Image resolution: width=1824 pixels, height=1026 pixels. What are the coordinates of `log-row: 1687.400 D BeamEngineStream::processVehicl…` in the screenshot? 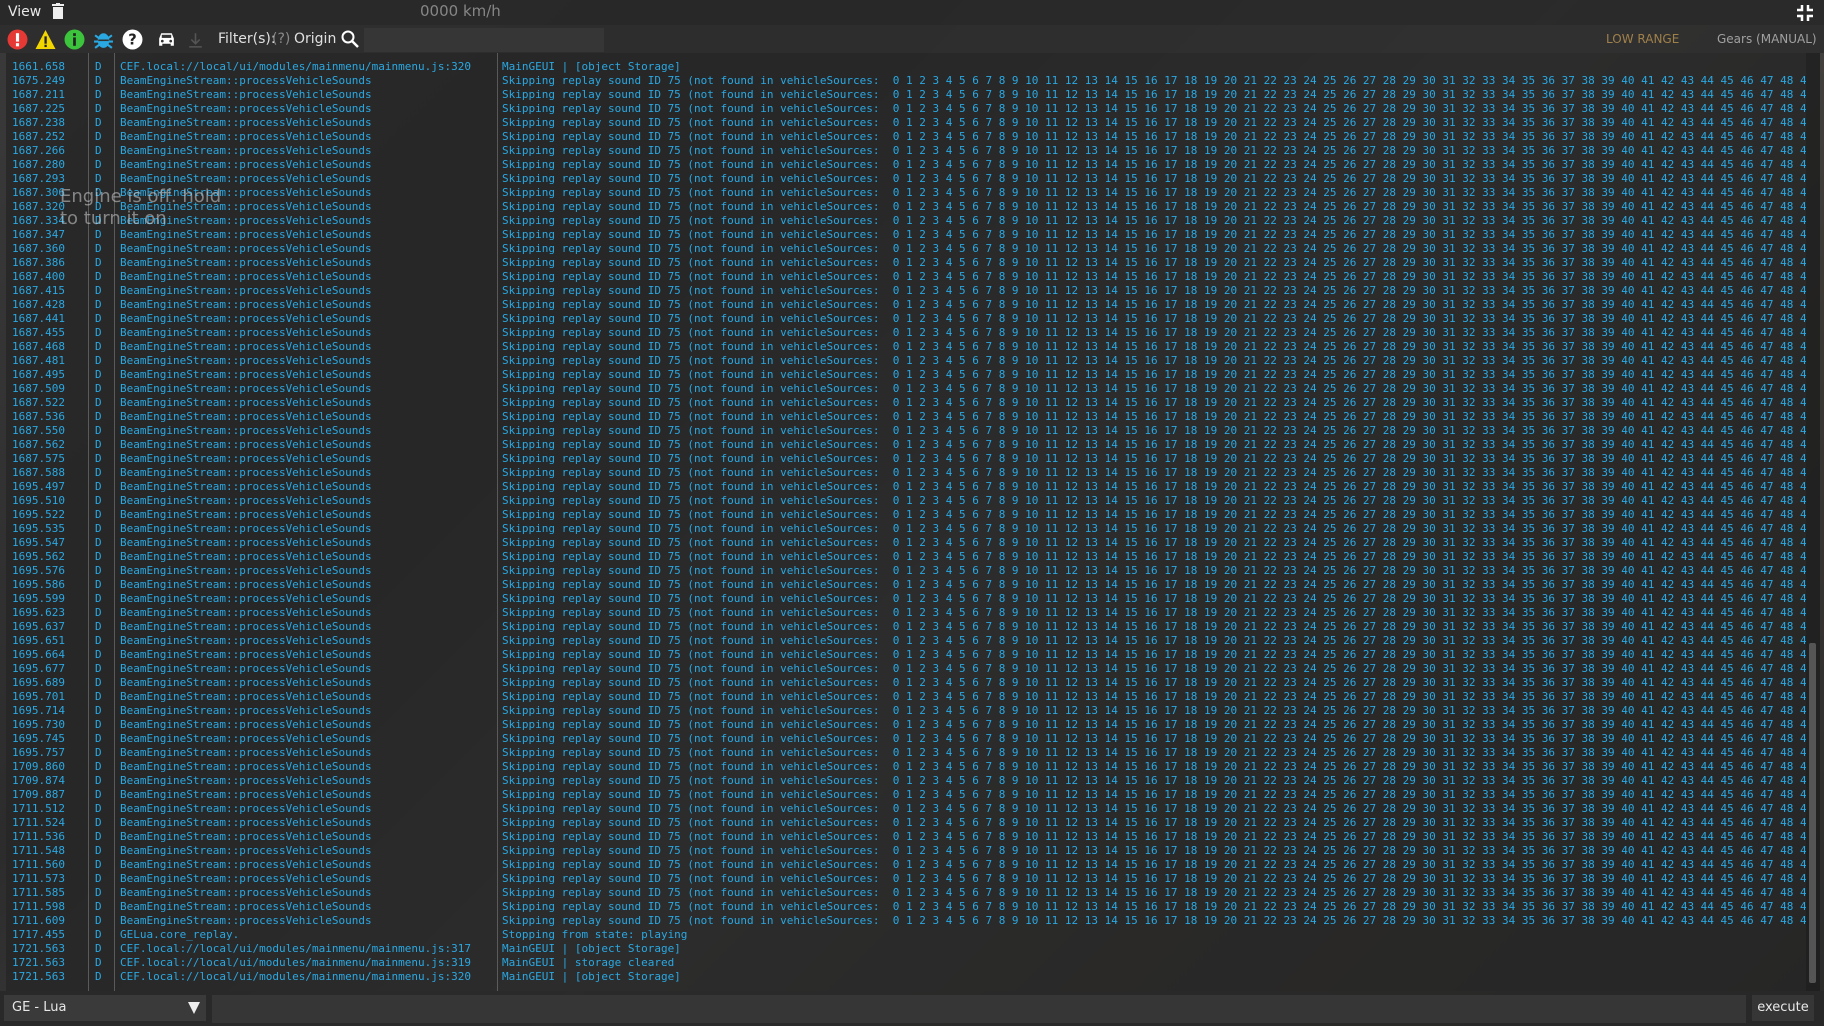 It's located at (906, 277).